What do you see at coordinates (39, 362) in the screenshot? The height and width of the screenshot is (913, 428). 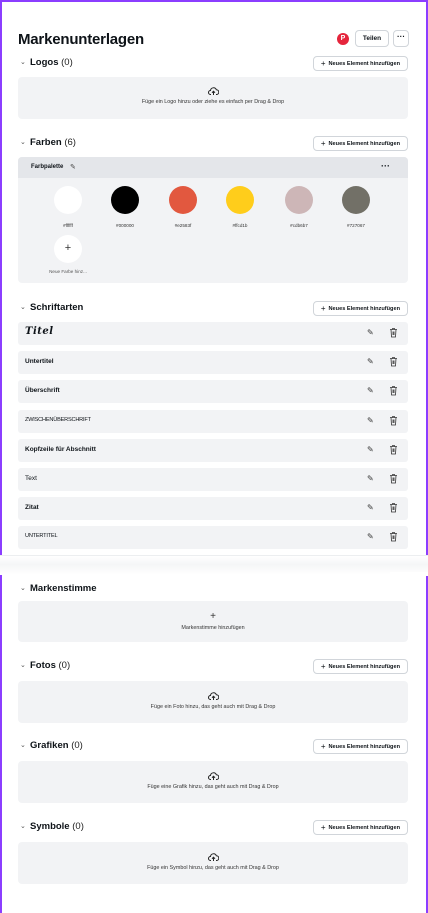 I see `font-style-name: Untertitel` at bounding box center [39, 362].